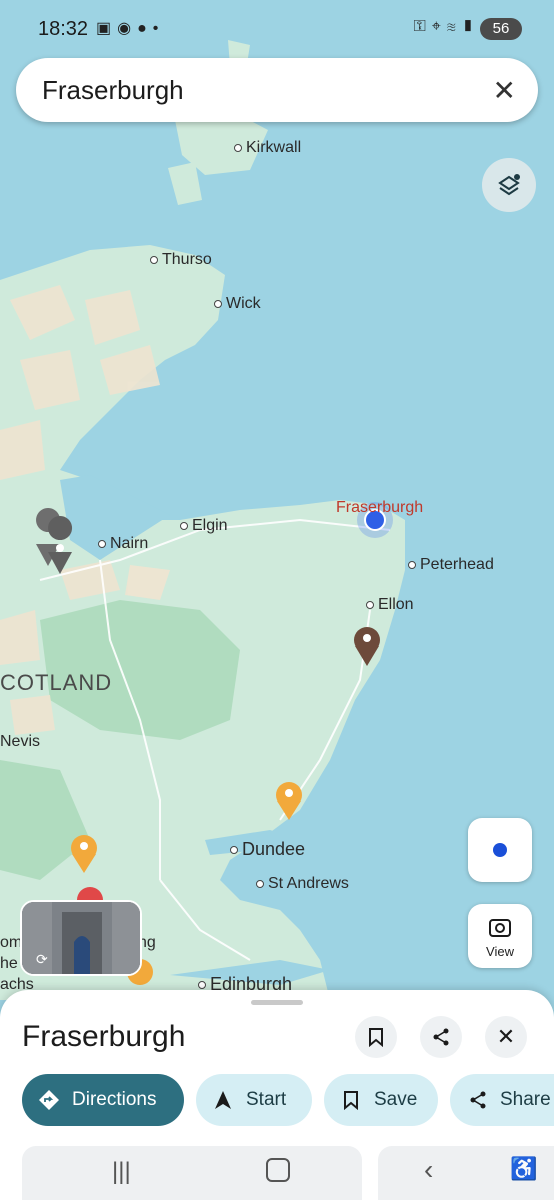 The height and width of the screenshot is (1200, 554). What do you see at coordinates (422, 26) in the screenshot?
I see `key-icon: ⚿` at bounding box center [422, 26].